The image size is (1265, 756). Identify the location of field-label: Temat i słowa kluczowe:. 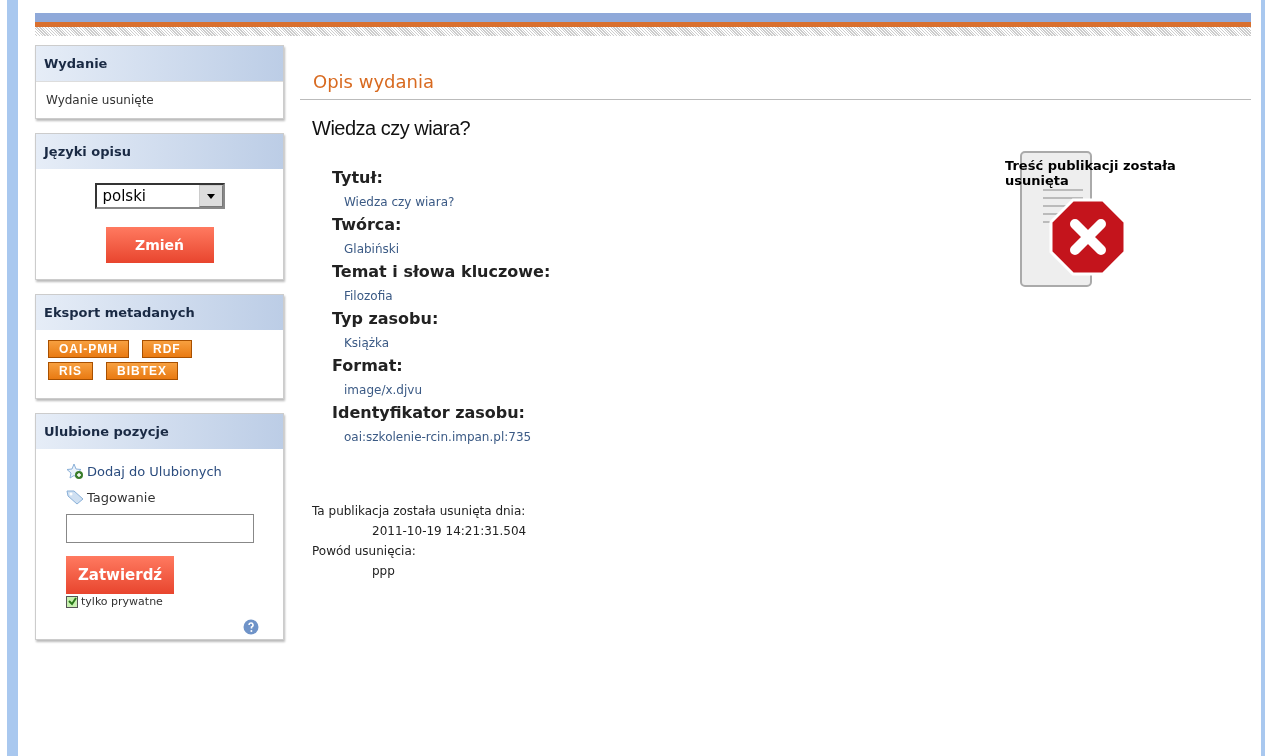
(442, 271).